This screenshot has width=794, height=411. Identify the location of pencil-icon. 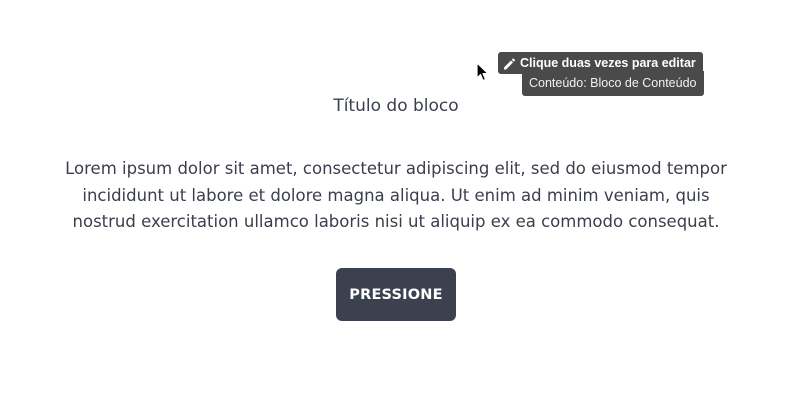
(510, 64).